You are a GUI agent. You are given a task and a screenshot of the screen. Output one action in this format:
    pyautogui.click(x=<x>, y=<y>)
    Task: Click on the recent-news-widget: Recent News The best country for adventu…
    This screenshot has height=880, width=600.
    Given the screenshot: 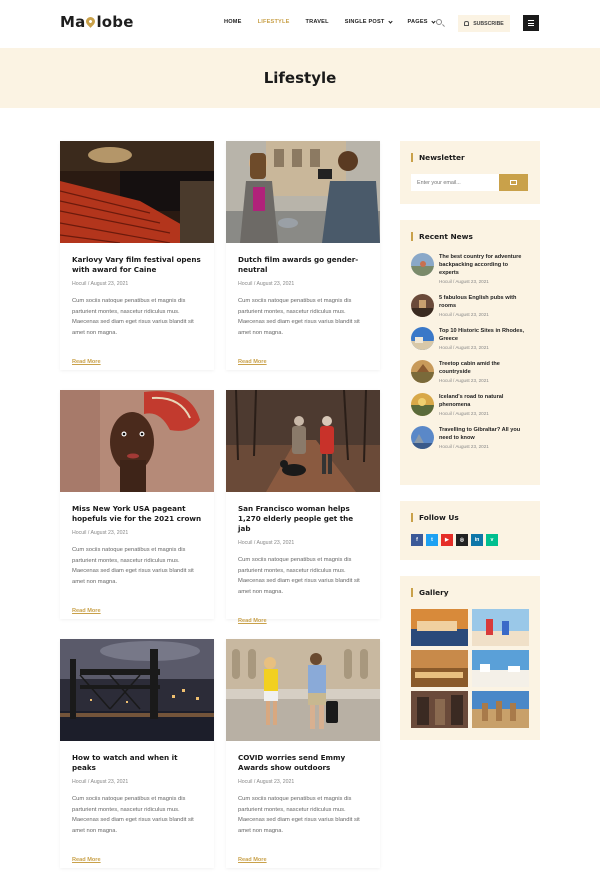 What is the action you would take?
    pyautogui.click(x=470, y=352)
    